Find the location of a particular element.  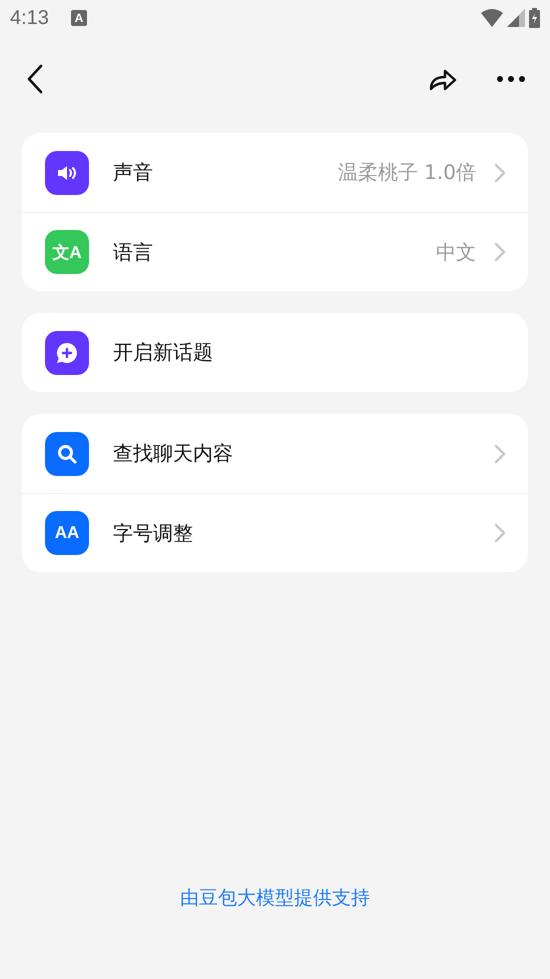

row-label: 查找聊天内容 is located at coordinates (173, 453).